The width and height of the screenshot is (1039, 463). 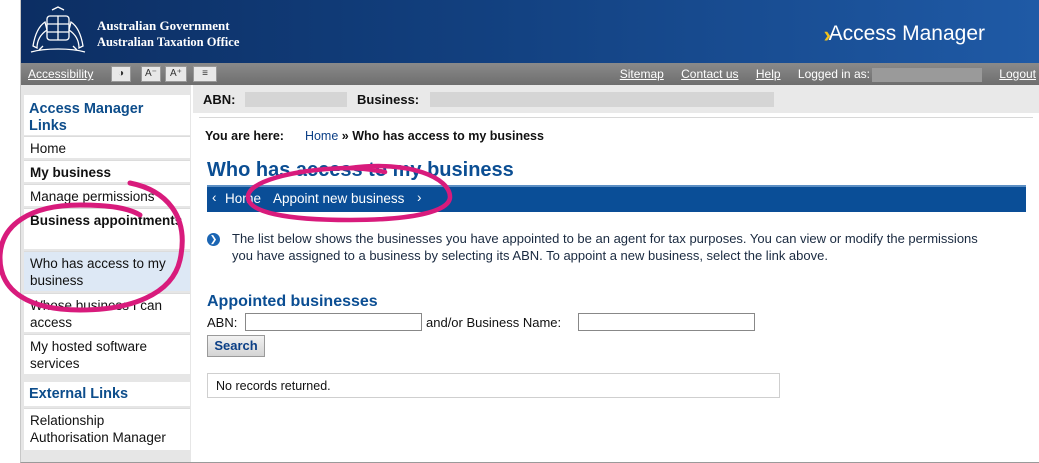 I want to click on accessibility-link: Accessibility, so click(x=60, y=74).